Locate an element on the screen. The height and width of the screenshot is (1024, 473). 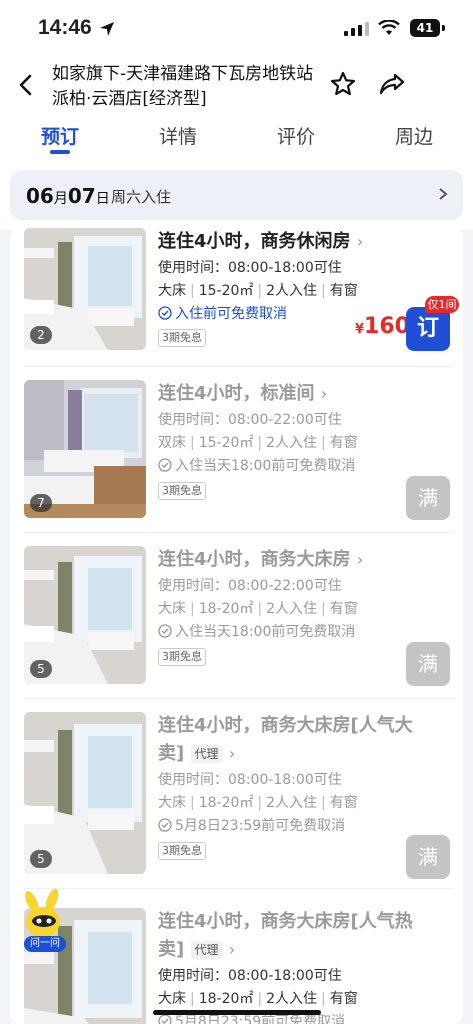
check-in-weekday: 周六入住 is located at coordinates (141, 197).